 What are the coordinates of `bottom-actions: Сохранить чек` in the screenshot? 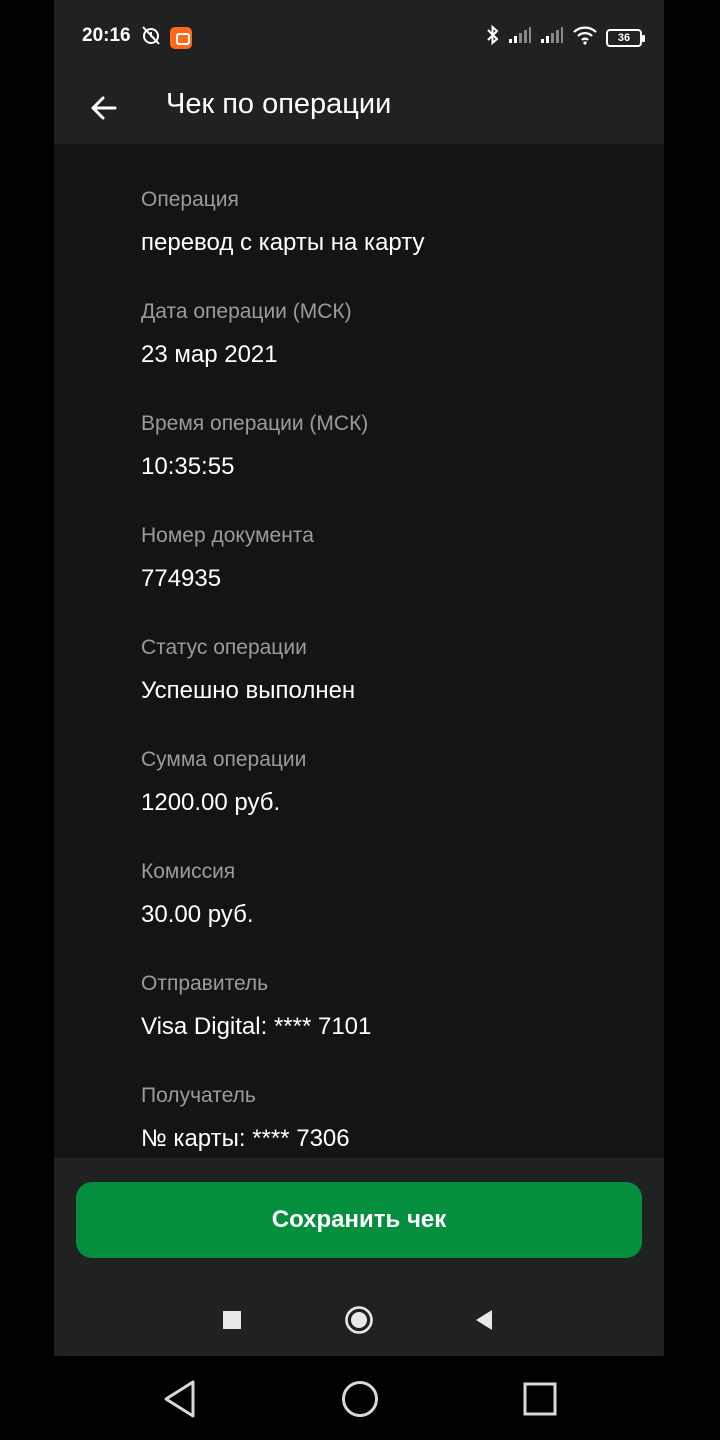 It's located at (359, 1257).